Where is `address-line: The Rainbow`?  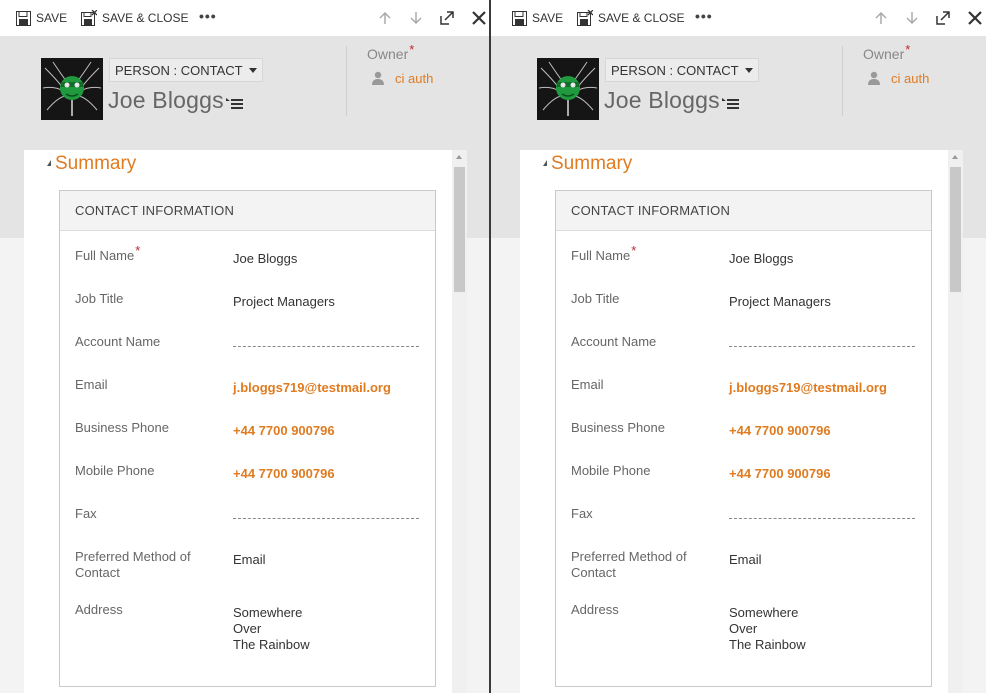
address-line: The Rainbow is located at coordinates (767, 644).